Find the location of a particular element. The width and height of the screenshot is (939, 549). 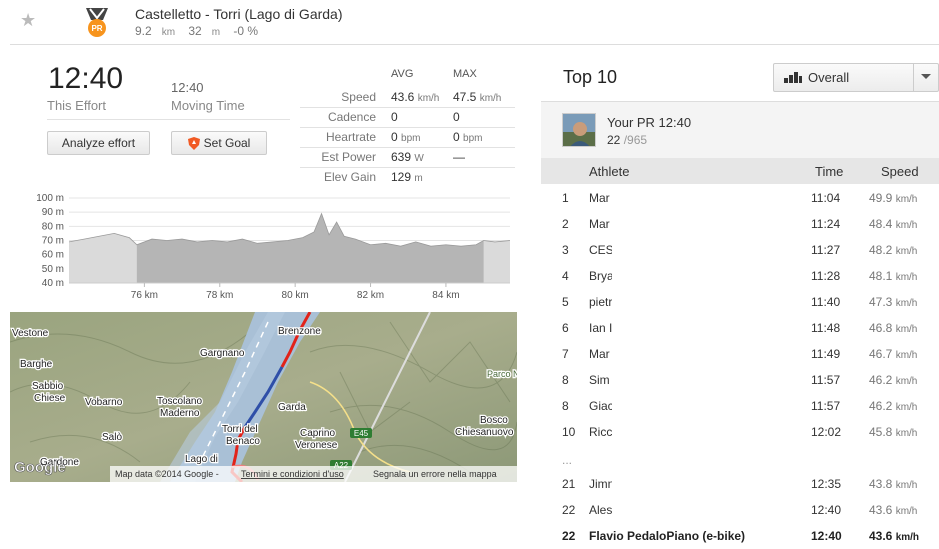

y-tick-label: 60 m is located at coordinates (53, 255).